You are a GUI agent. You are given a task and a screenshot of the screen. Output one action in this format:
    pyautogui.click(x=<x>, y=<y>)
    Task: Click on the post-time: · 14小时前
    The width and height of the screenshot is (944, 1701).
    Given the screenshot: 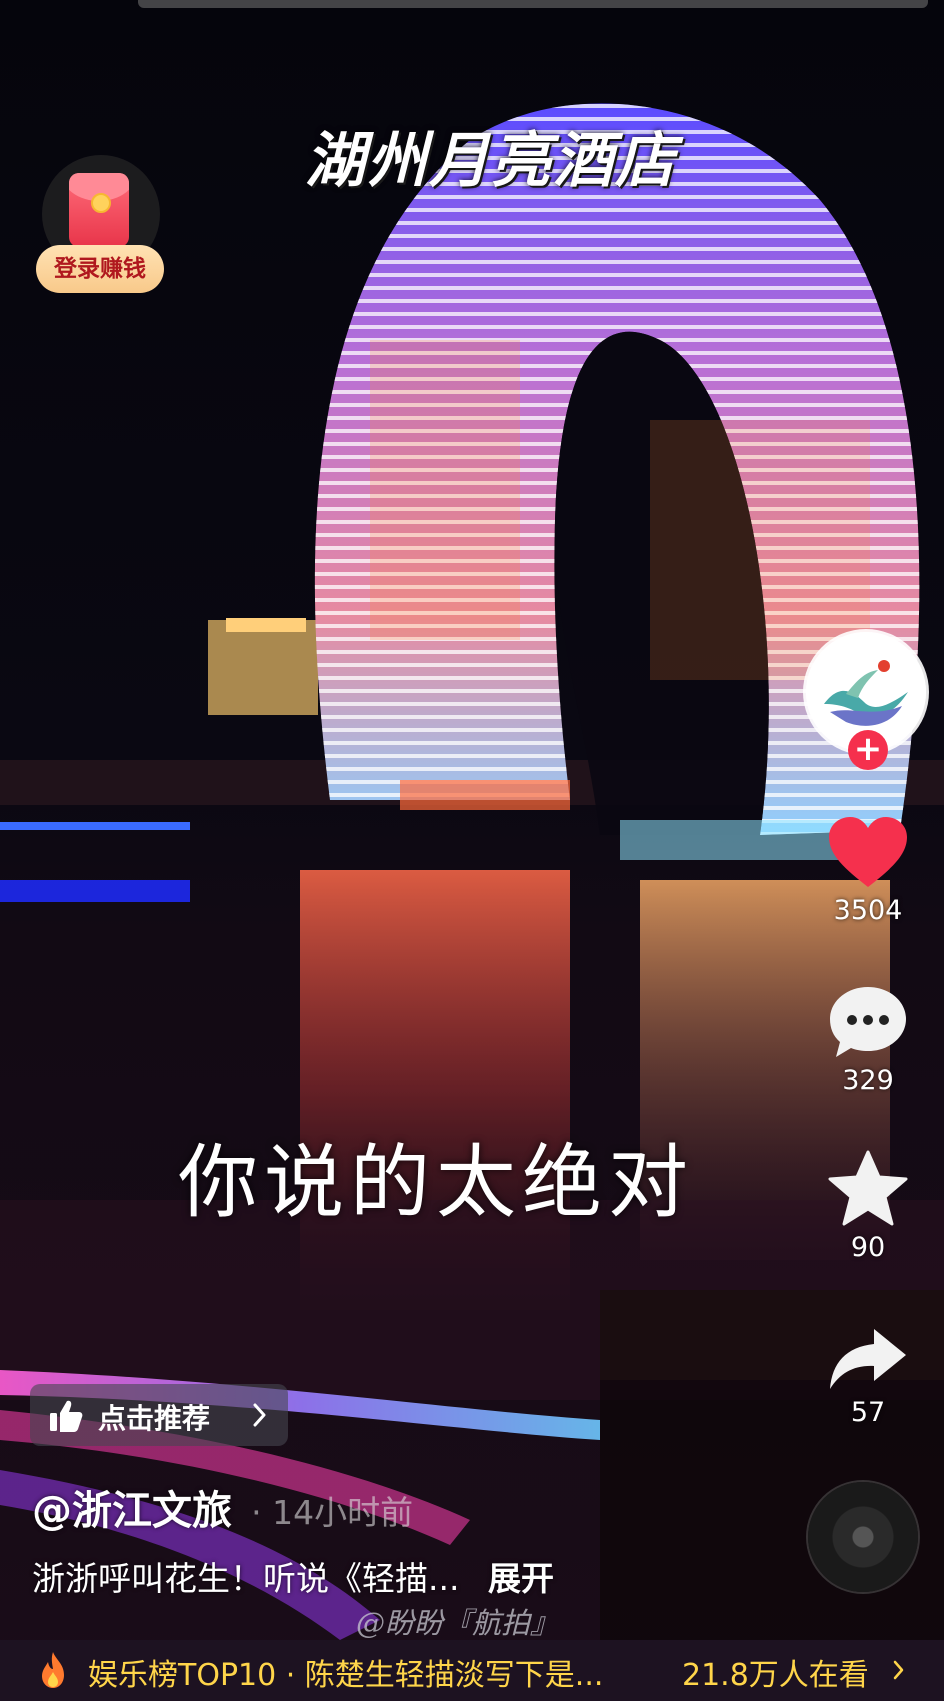 What is the action you would take?
    pyautogui.click(x=332, y=1512)
    